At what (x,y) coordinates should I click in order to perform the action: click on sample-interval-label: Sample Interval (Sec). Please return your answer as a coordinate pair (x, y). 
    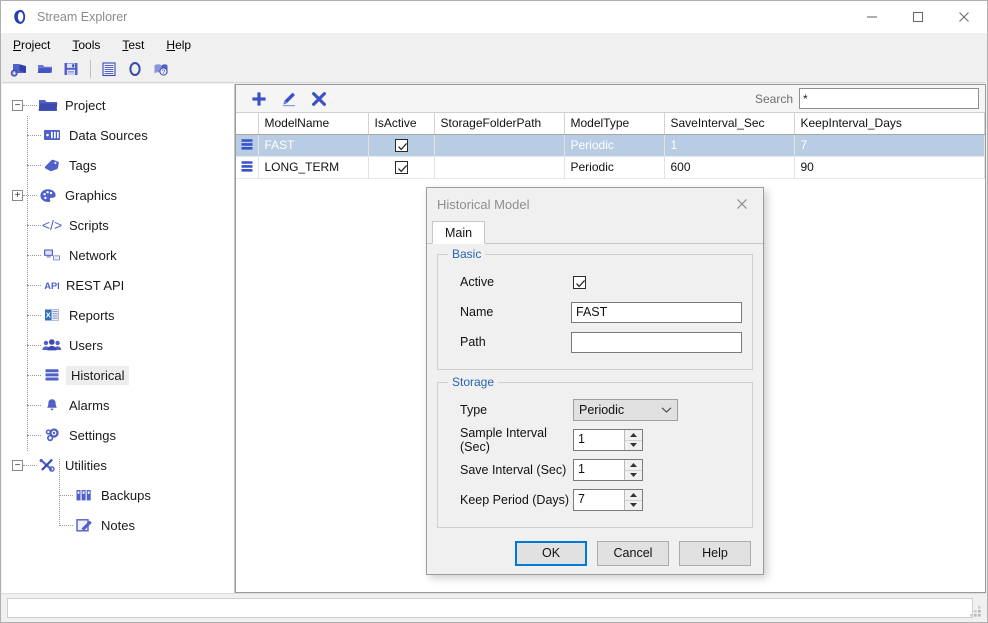
    Looking at the image, I should click on (503, 440).